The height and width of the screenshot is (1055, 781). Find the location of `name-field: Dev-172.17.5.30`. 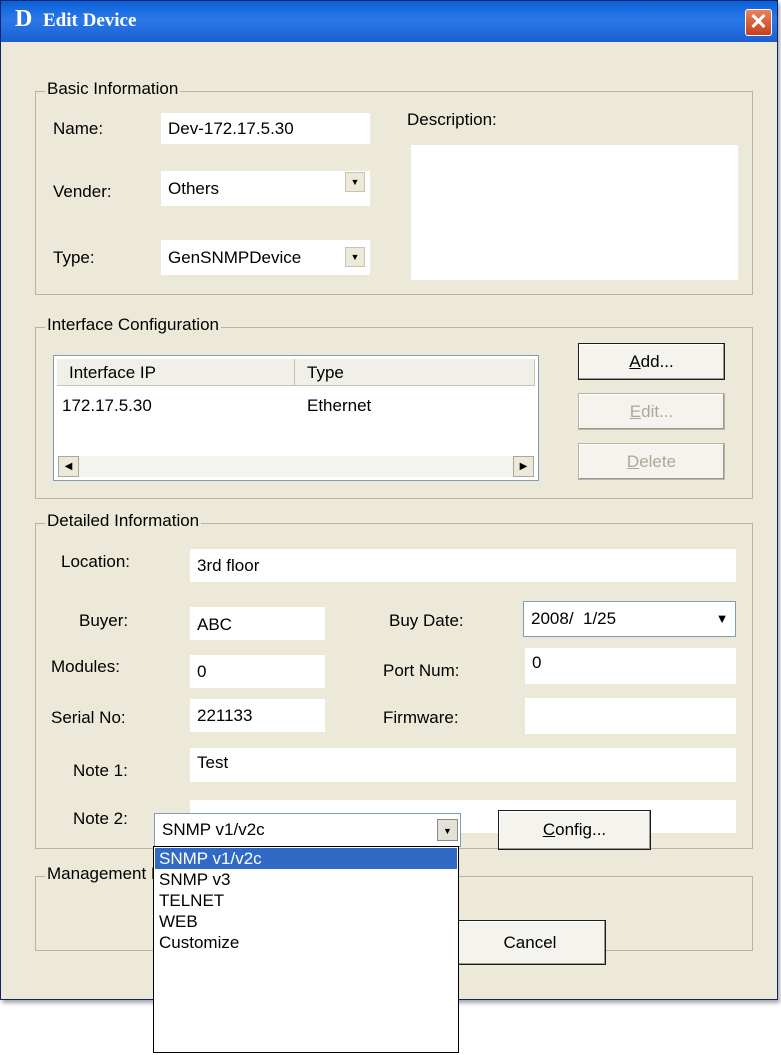

name-field: Dev-172.17.5.30 is located at coordinates (265, 128).